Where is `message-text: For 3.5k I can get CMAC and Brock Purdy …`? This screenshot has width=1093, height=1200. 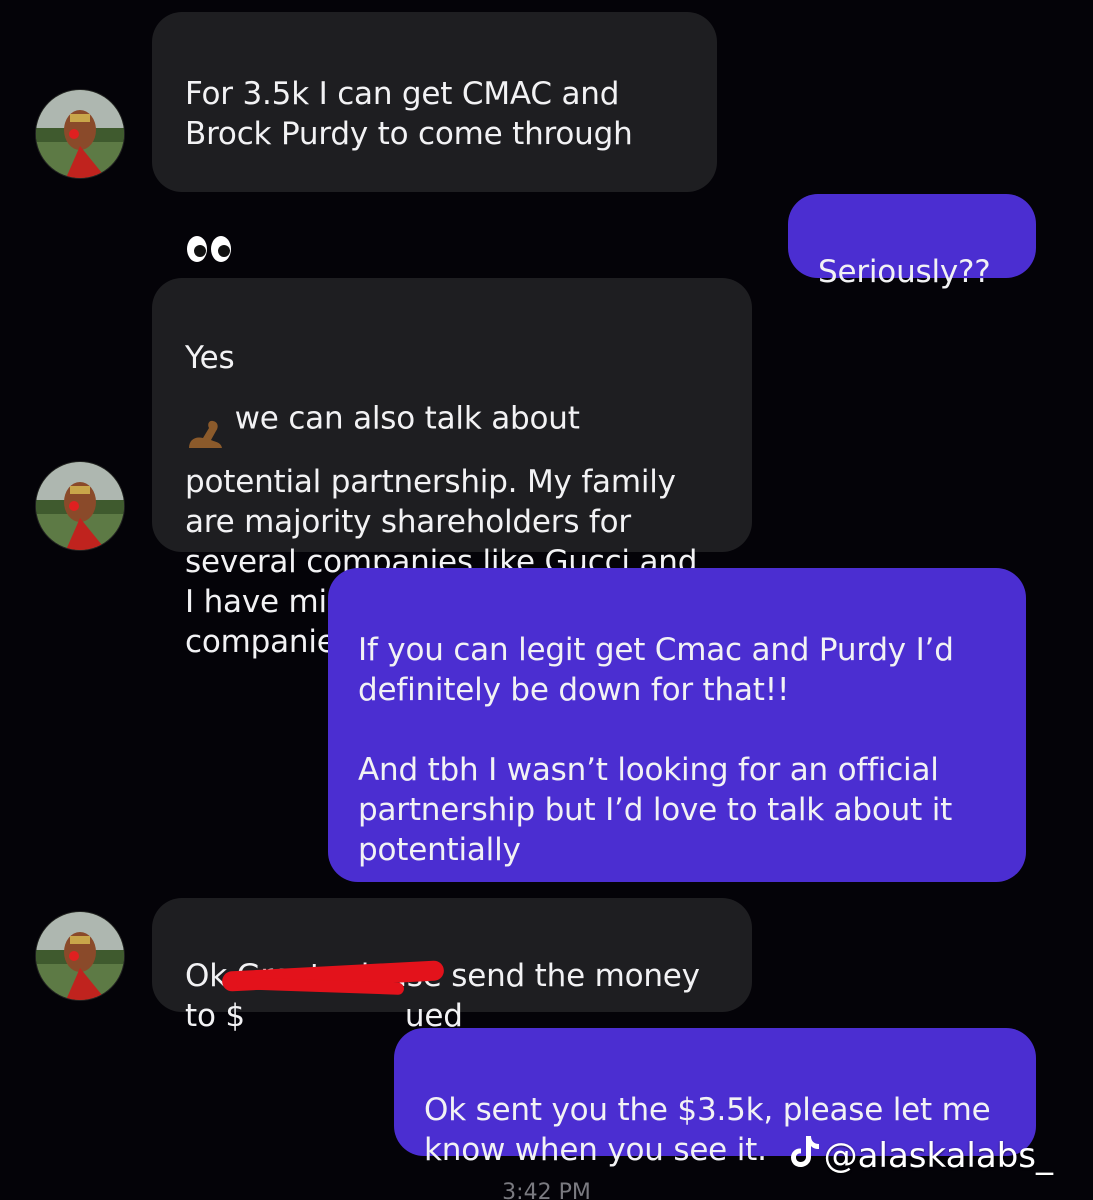 message-text: For 3.5k I can get CMAC and Brock Purdy … is located at coordinates (409, 114).